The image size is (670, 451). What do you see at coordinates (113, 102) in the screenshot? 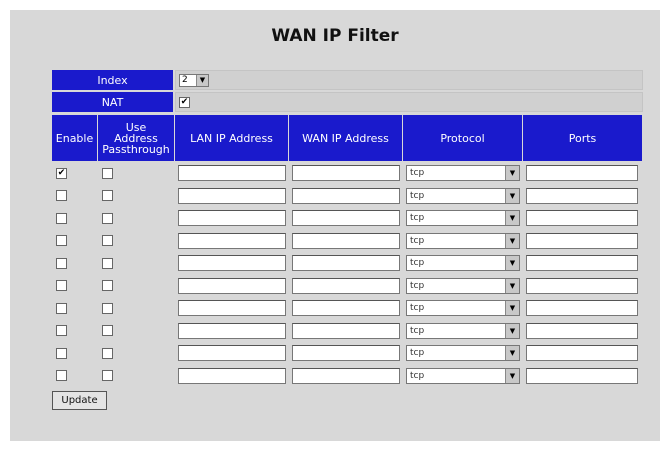
I see `nat-label: NAT` at bounding box center [113, 102].